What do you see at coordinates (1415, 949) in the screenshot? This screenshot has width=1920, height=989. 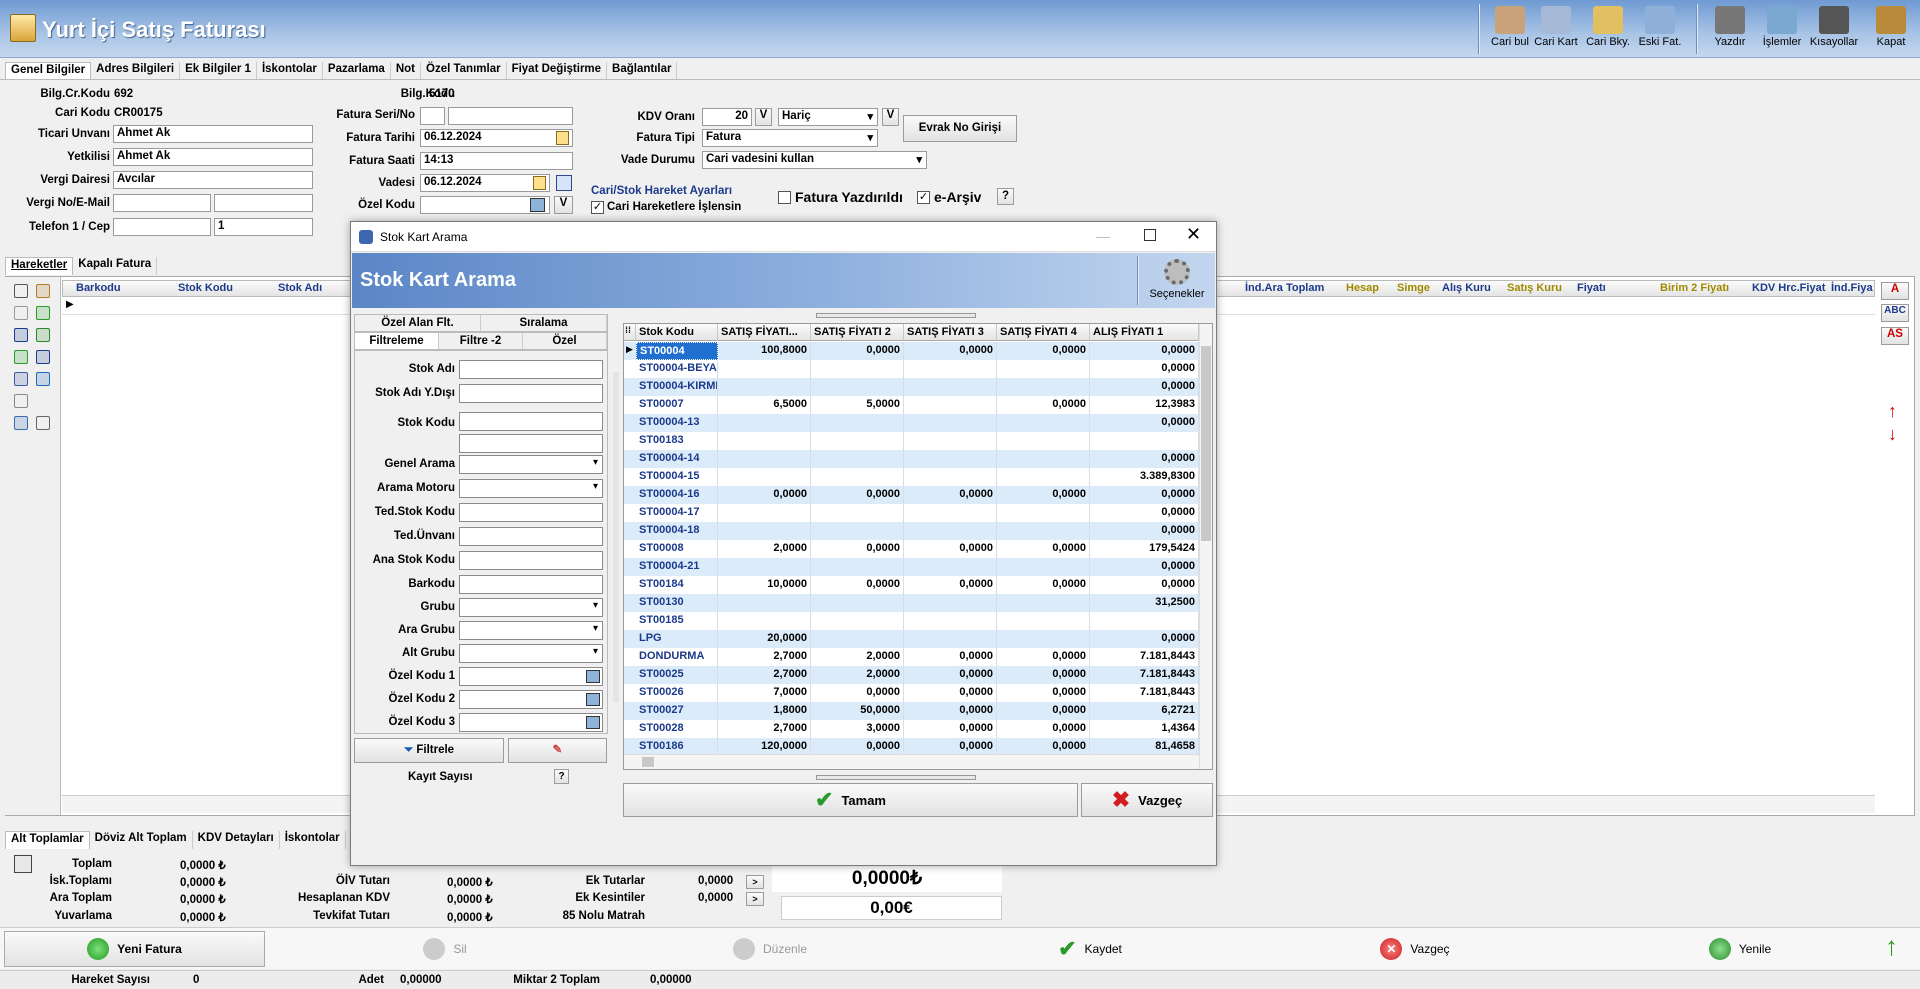 I see `cancel-button: ✕ Vazgeç` at bounding box center [1415, 949].